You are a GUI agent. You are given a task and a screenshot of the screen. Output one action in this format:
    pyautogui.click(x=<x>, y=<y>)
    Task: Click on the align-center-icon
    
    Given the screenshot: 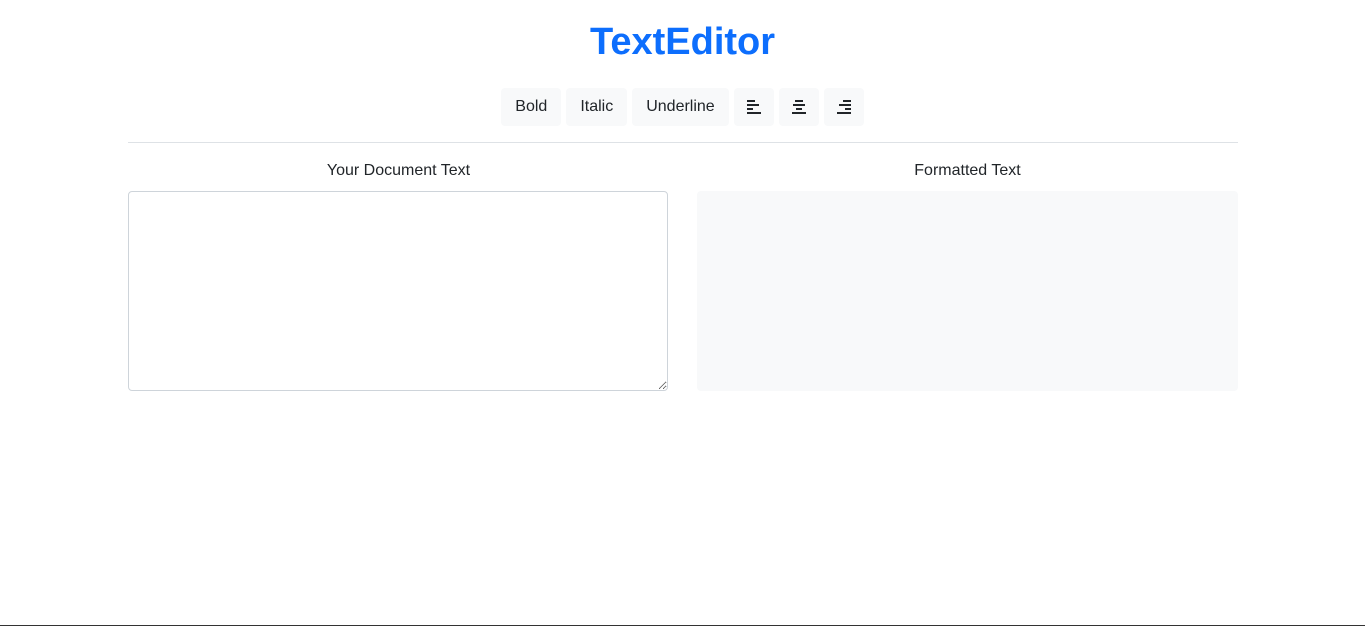 What is the action you would take?
    pyautogui.click(x=798, y=107)
    